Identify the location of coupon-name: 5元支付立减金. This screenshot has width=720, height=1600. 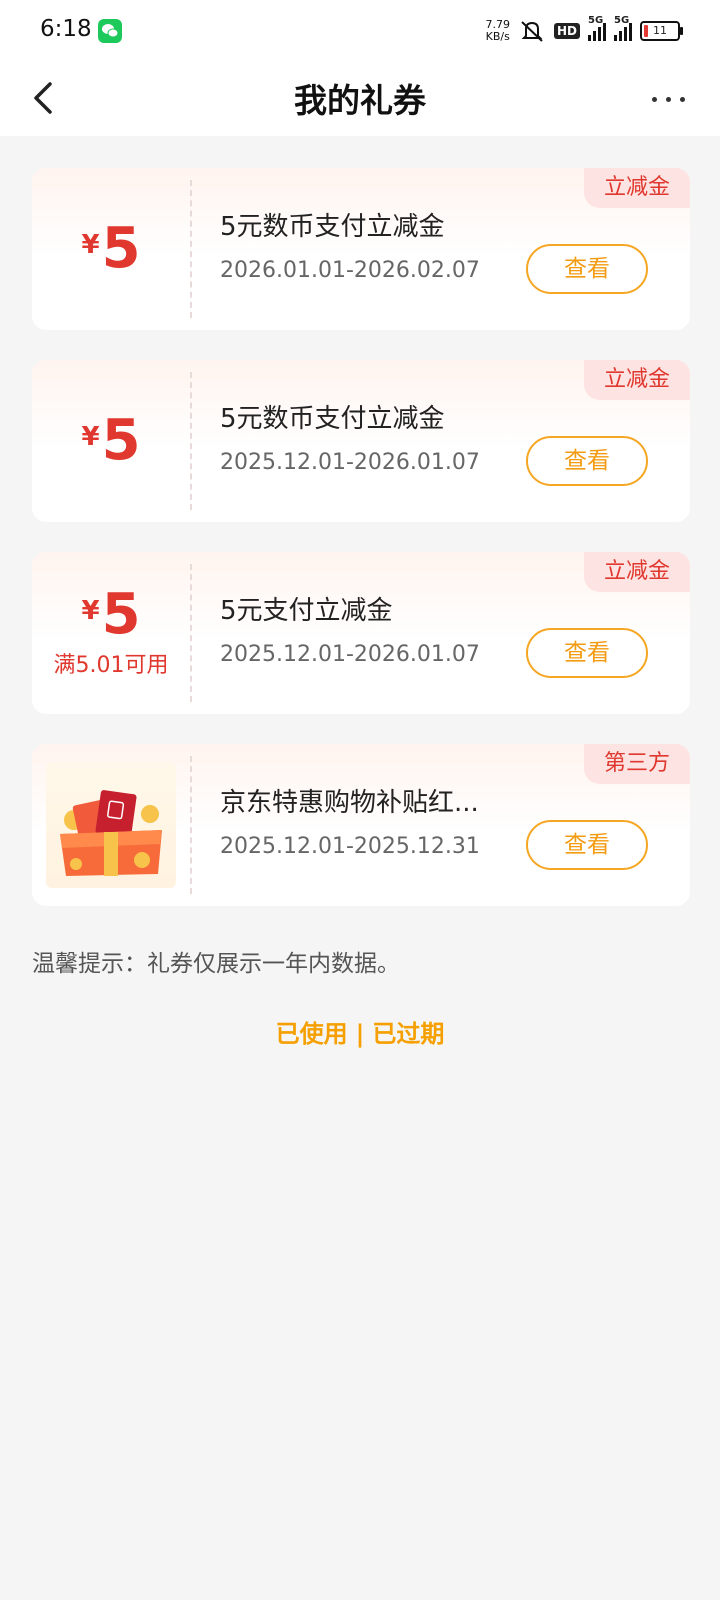
(306, 611).